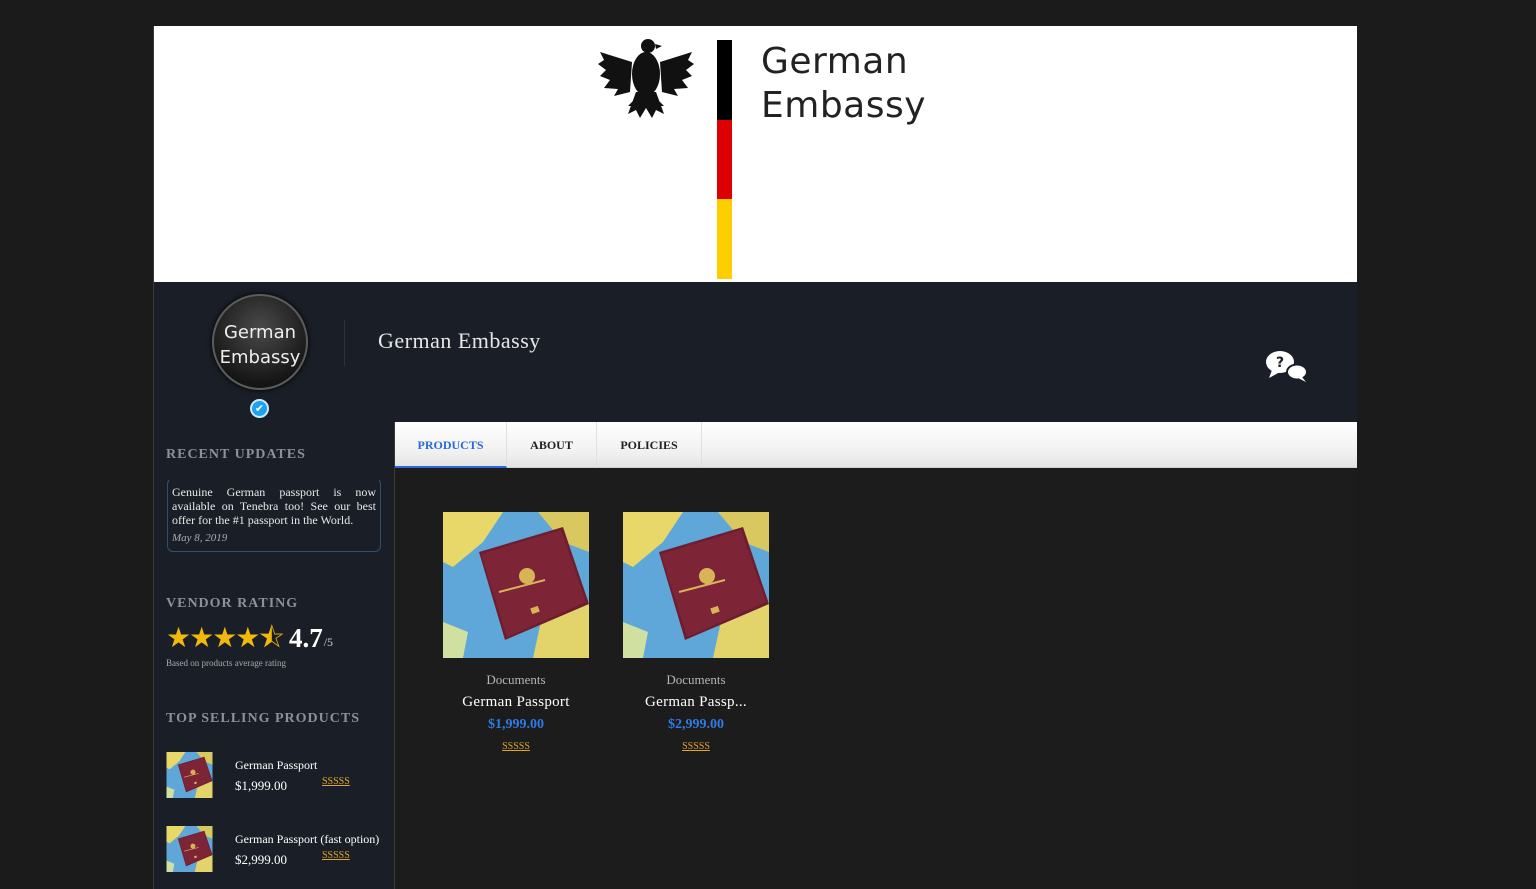 This screenshot has width=1536, height=889. I want to click on rating-note: Based on products average rating, so click(226, 663).